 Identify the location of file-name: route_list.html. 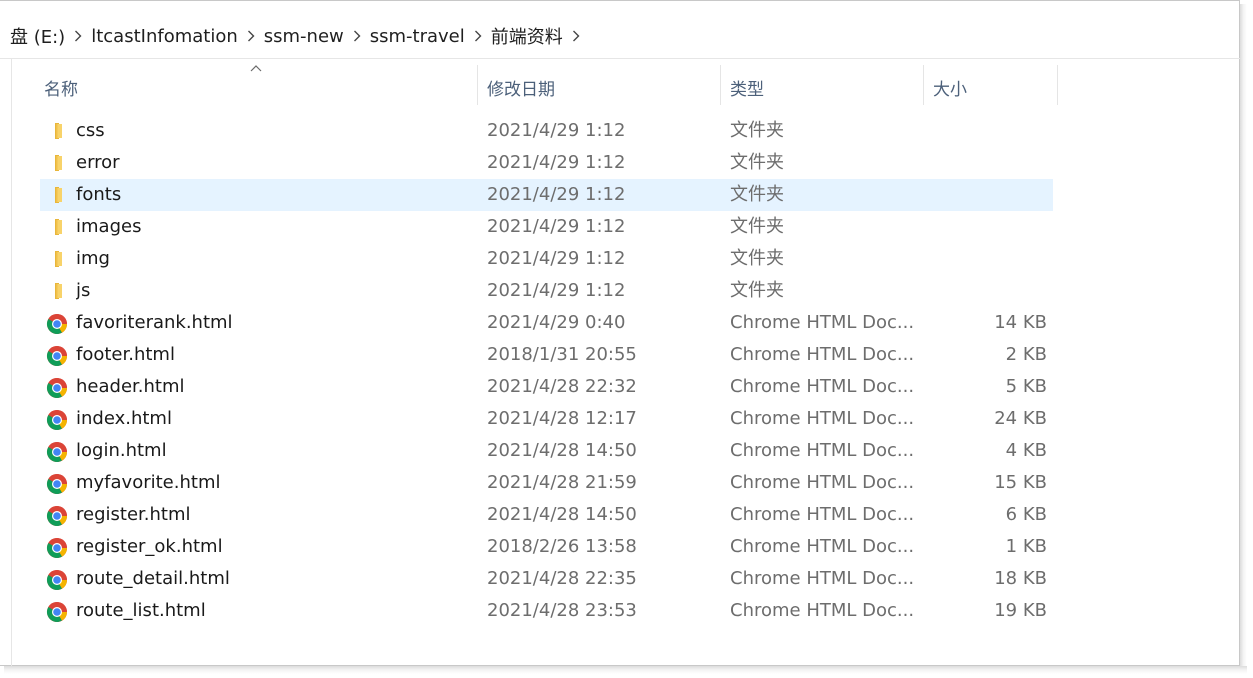
(141, 610).